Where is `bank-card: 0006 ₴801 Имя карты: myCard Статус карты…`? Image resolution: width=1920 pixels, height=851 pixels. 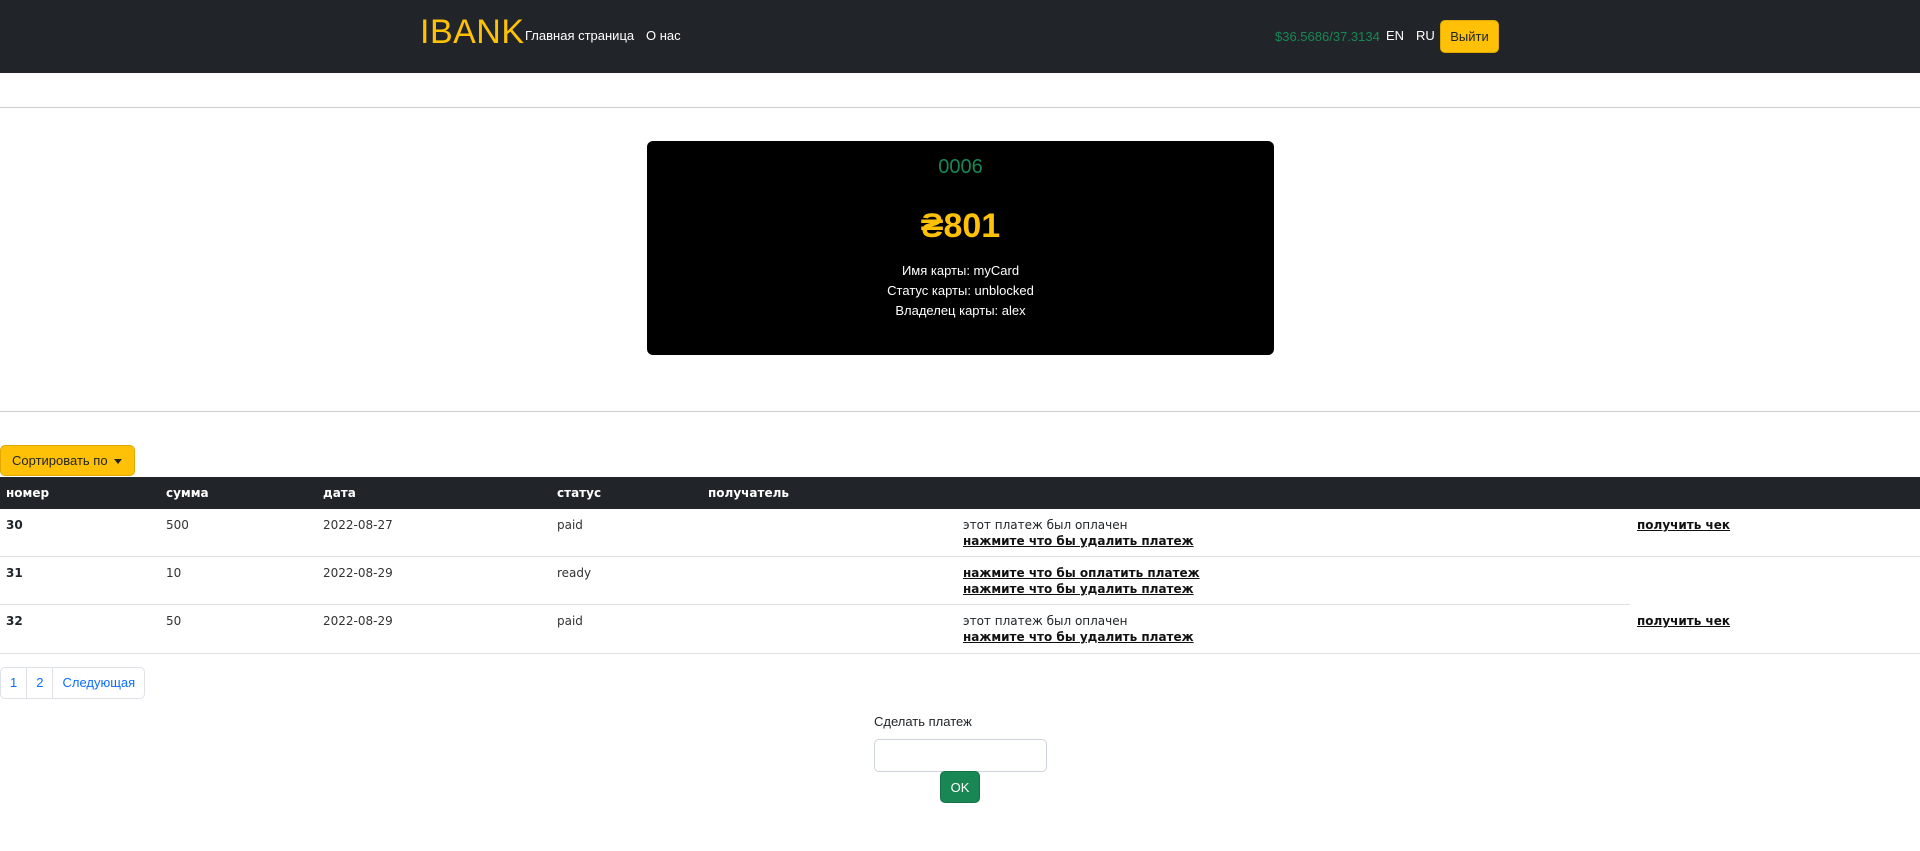 bank-card: 0006 ₴801 Имя карты: myCard Статус карты… is located at coordinates (960, 248).